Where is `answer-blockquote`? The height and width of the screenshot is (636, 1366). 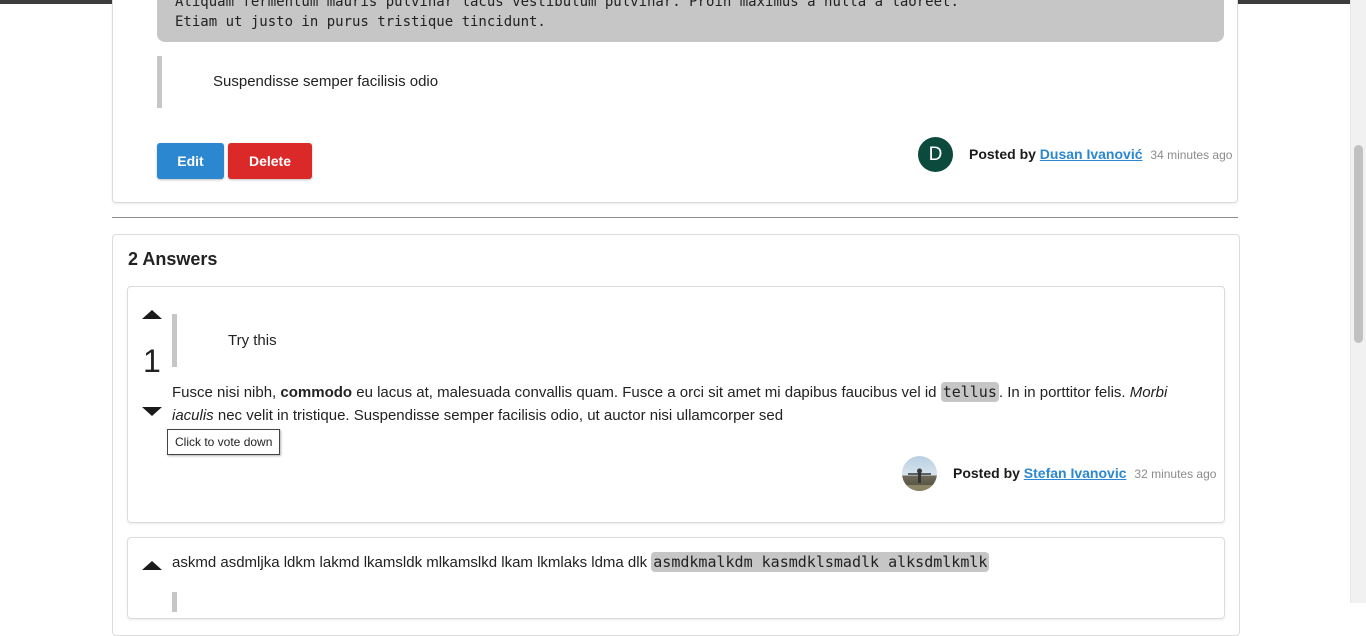 answer-blockquote is located at coordinates (174, 602).